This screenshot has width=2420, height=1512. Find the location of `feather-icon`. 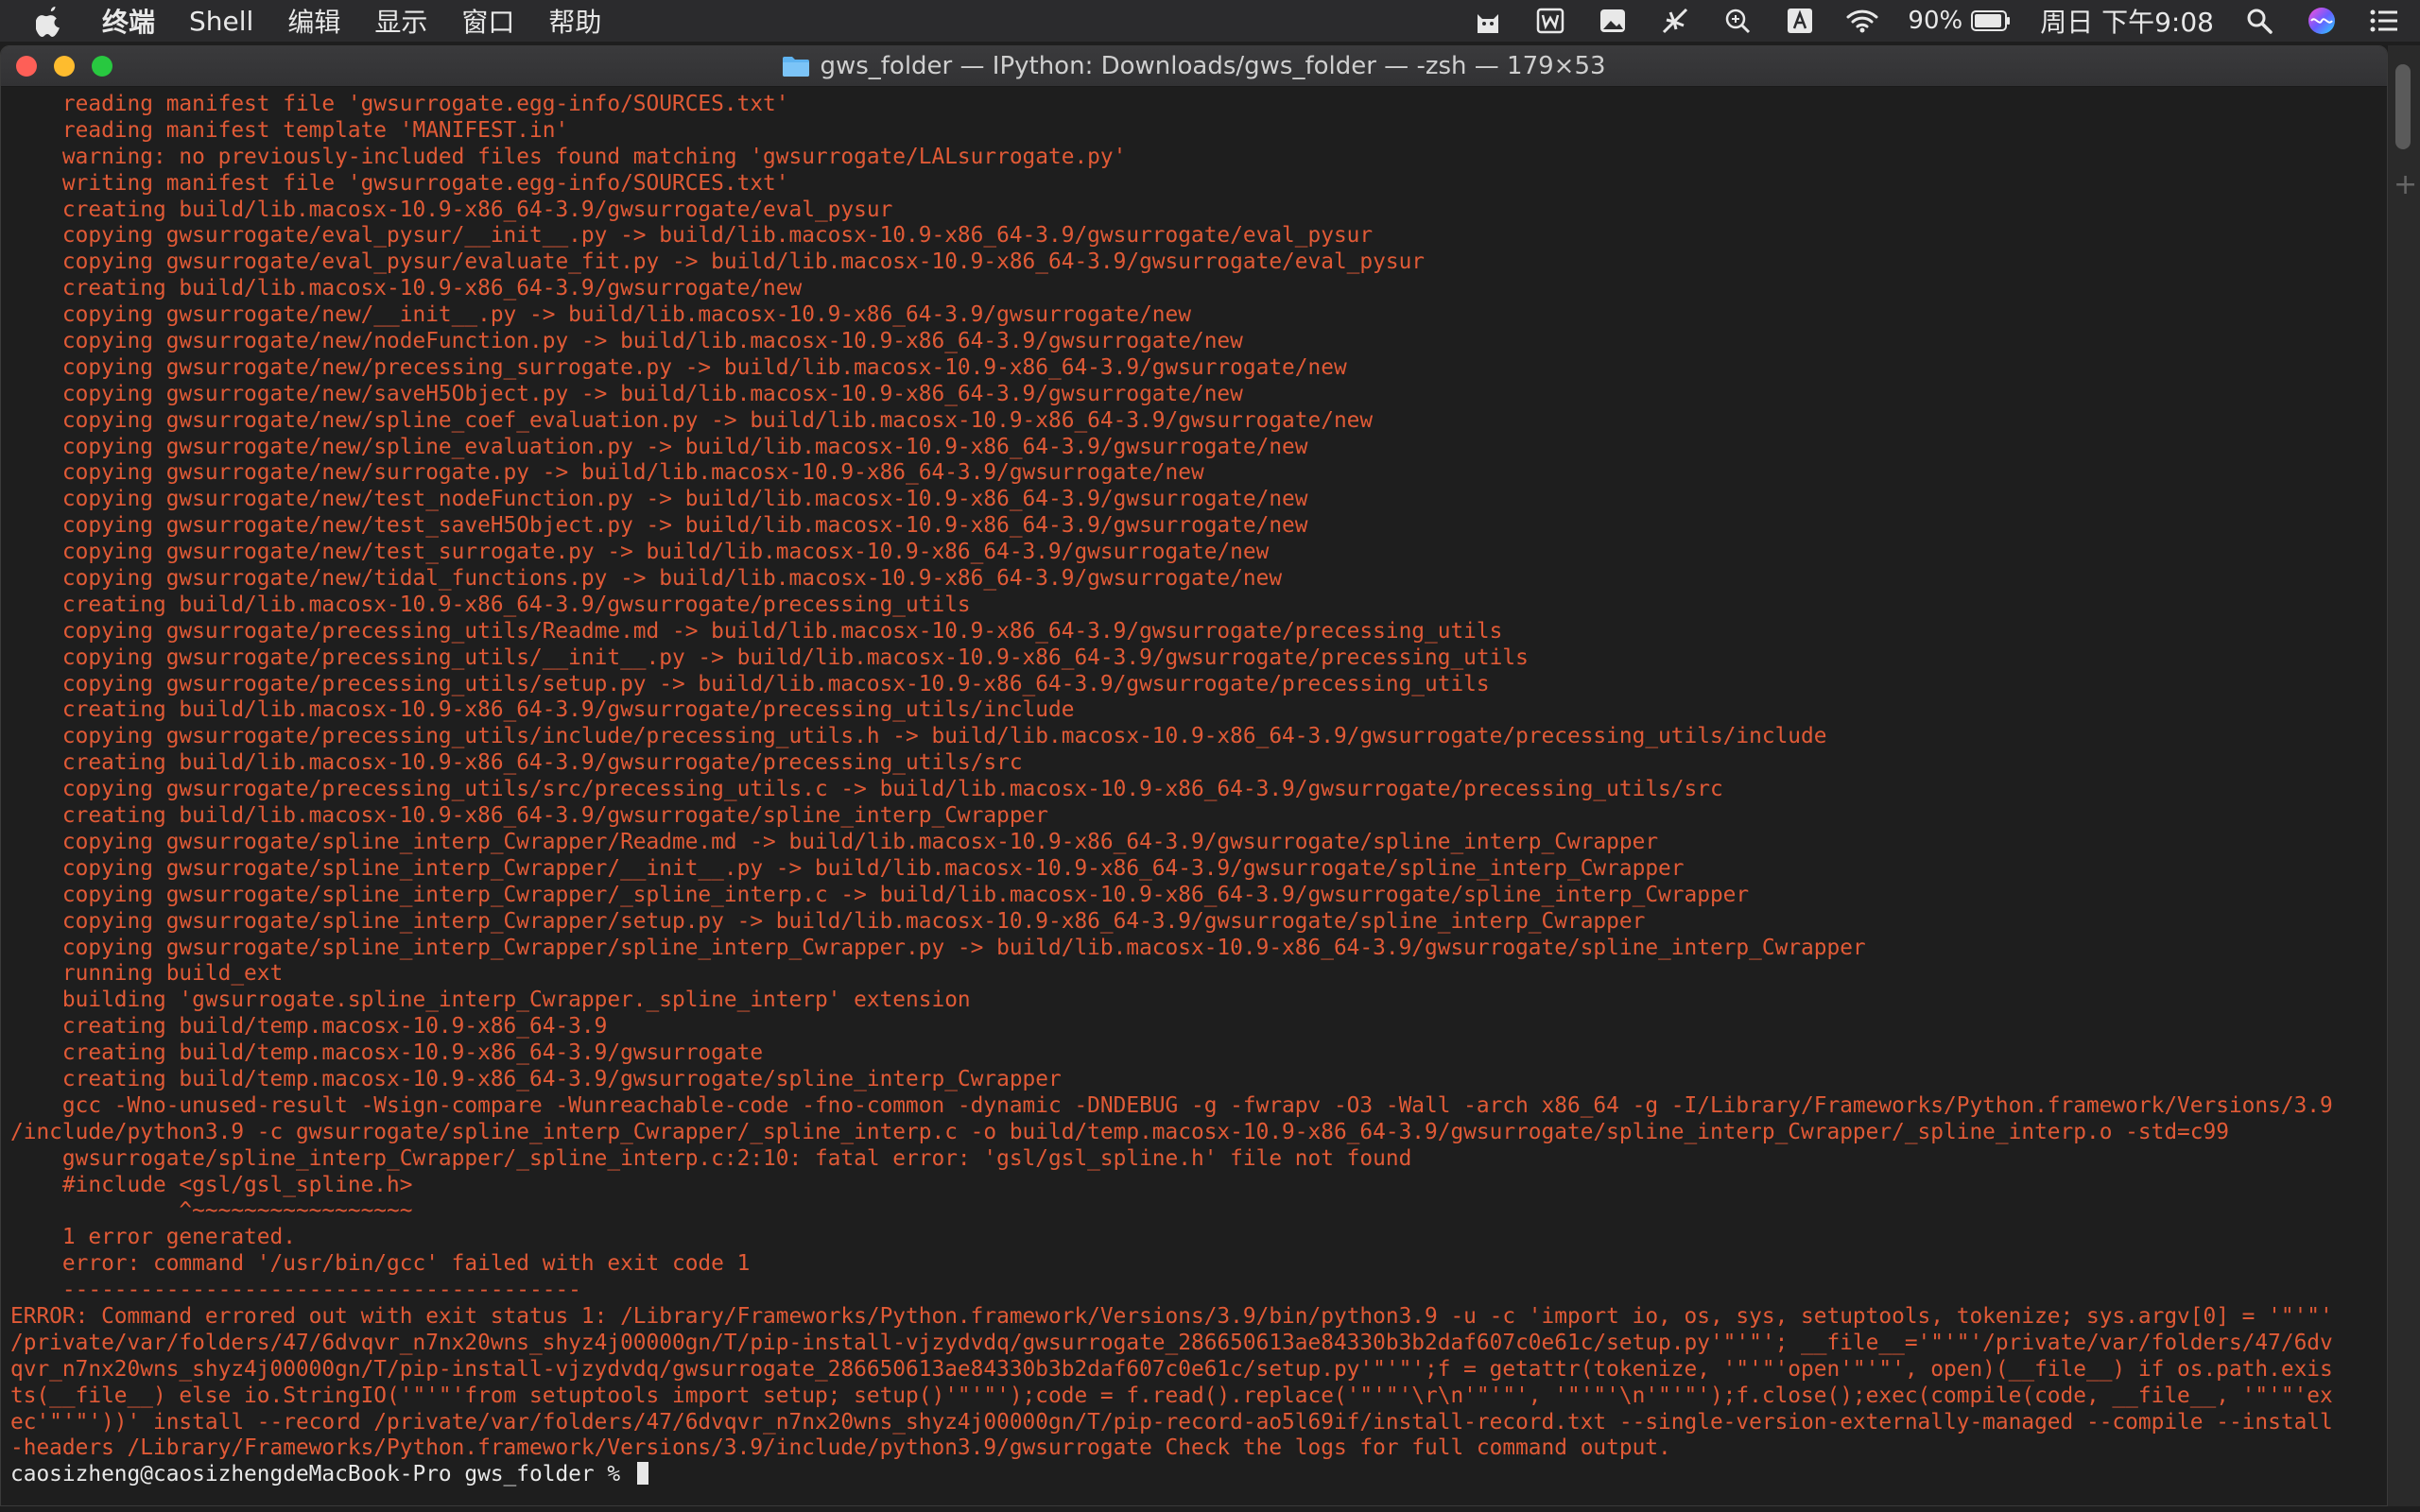

feather-icon is located at coordinates (1675, 21).